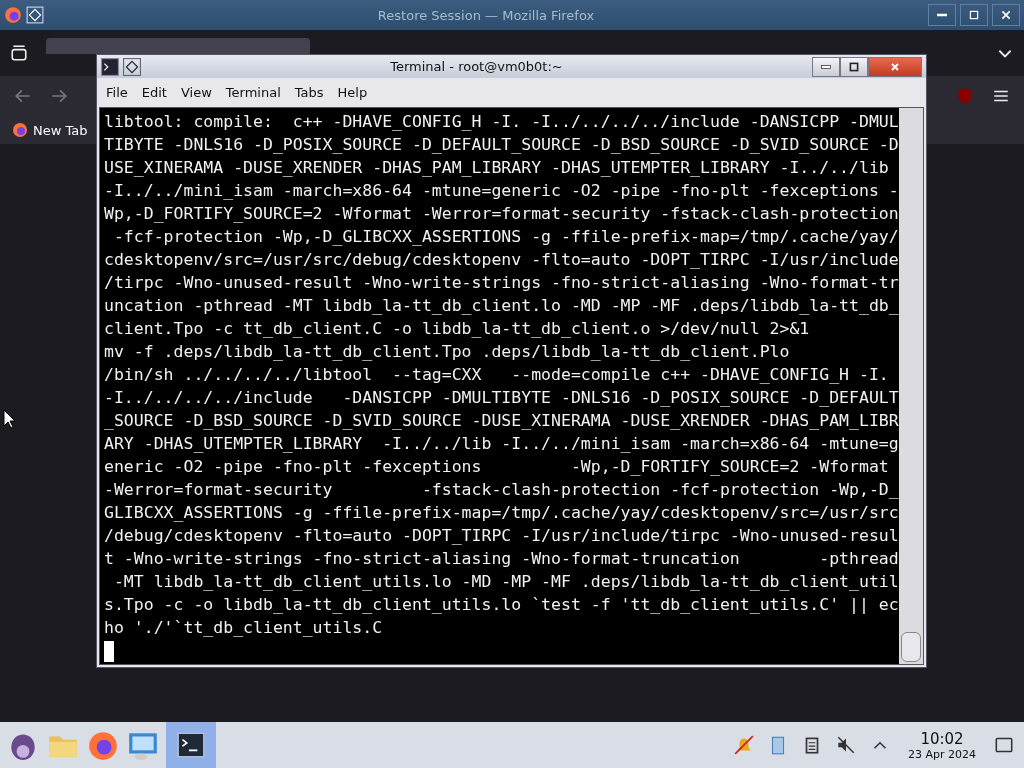 Image resolution: width=1024 pixels, height=768 pixels. I want to click on terminal-line: t -Wno-write-strings -fno-strict-aliasing -Wno-format-truncation -pthread, so click(499, 559).